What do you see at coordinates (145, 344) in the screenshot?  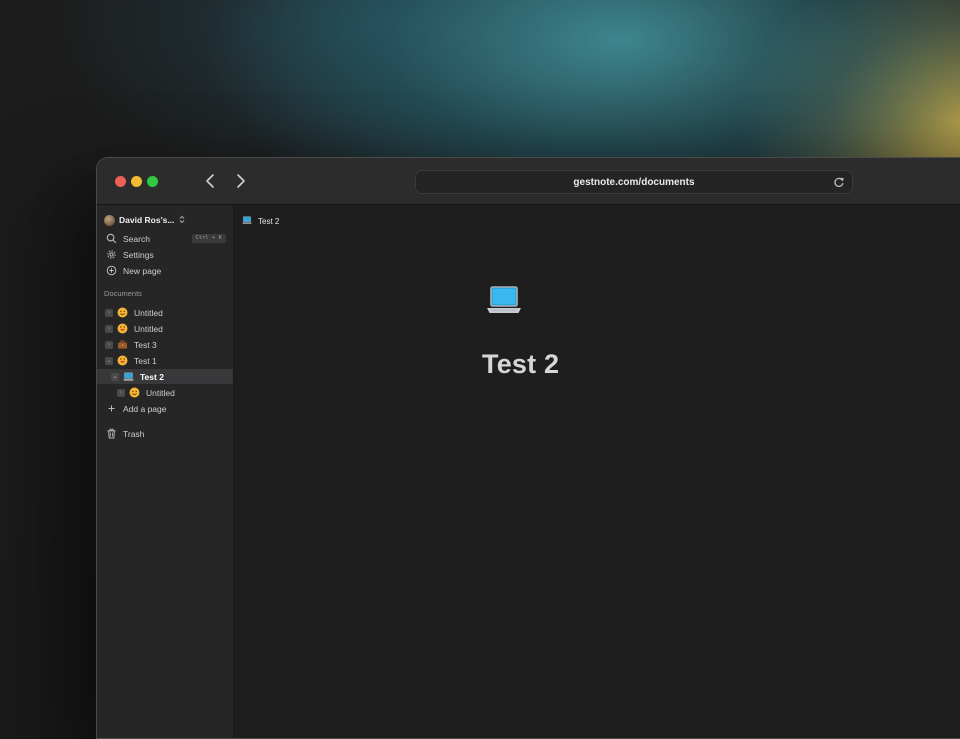 I see `document-title: Test 3` at bounding box center [145, 344].